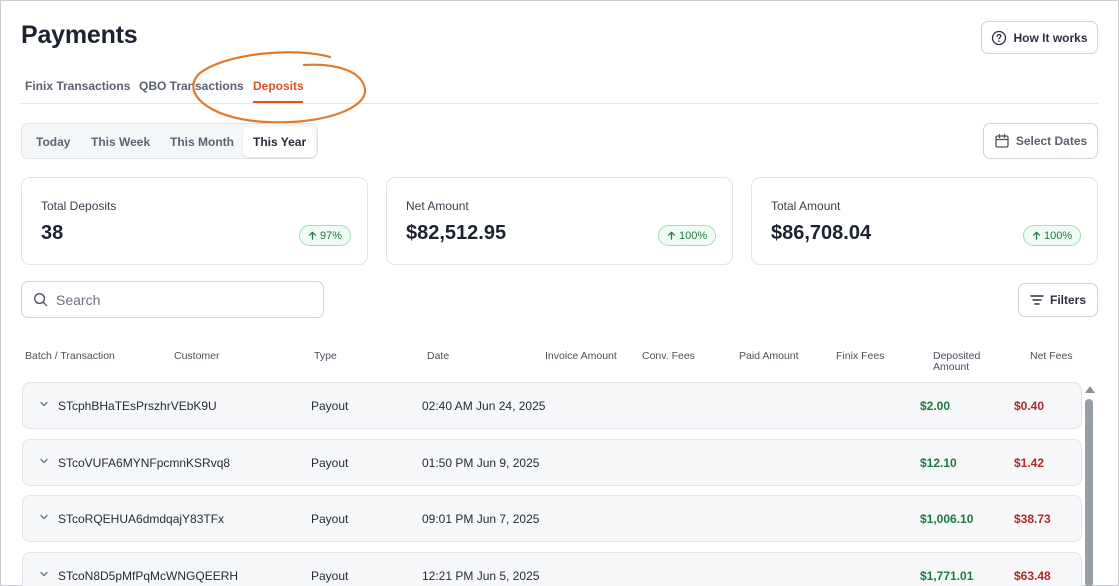  What do you see at coordinates (559, 221) in the screenshot?
I see `stat-card-net-amount: Net Amount $82,512.95 100%` at bounding box center [559, 221].